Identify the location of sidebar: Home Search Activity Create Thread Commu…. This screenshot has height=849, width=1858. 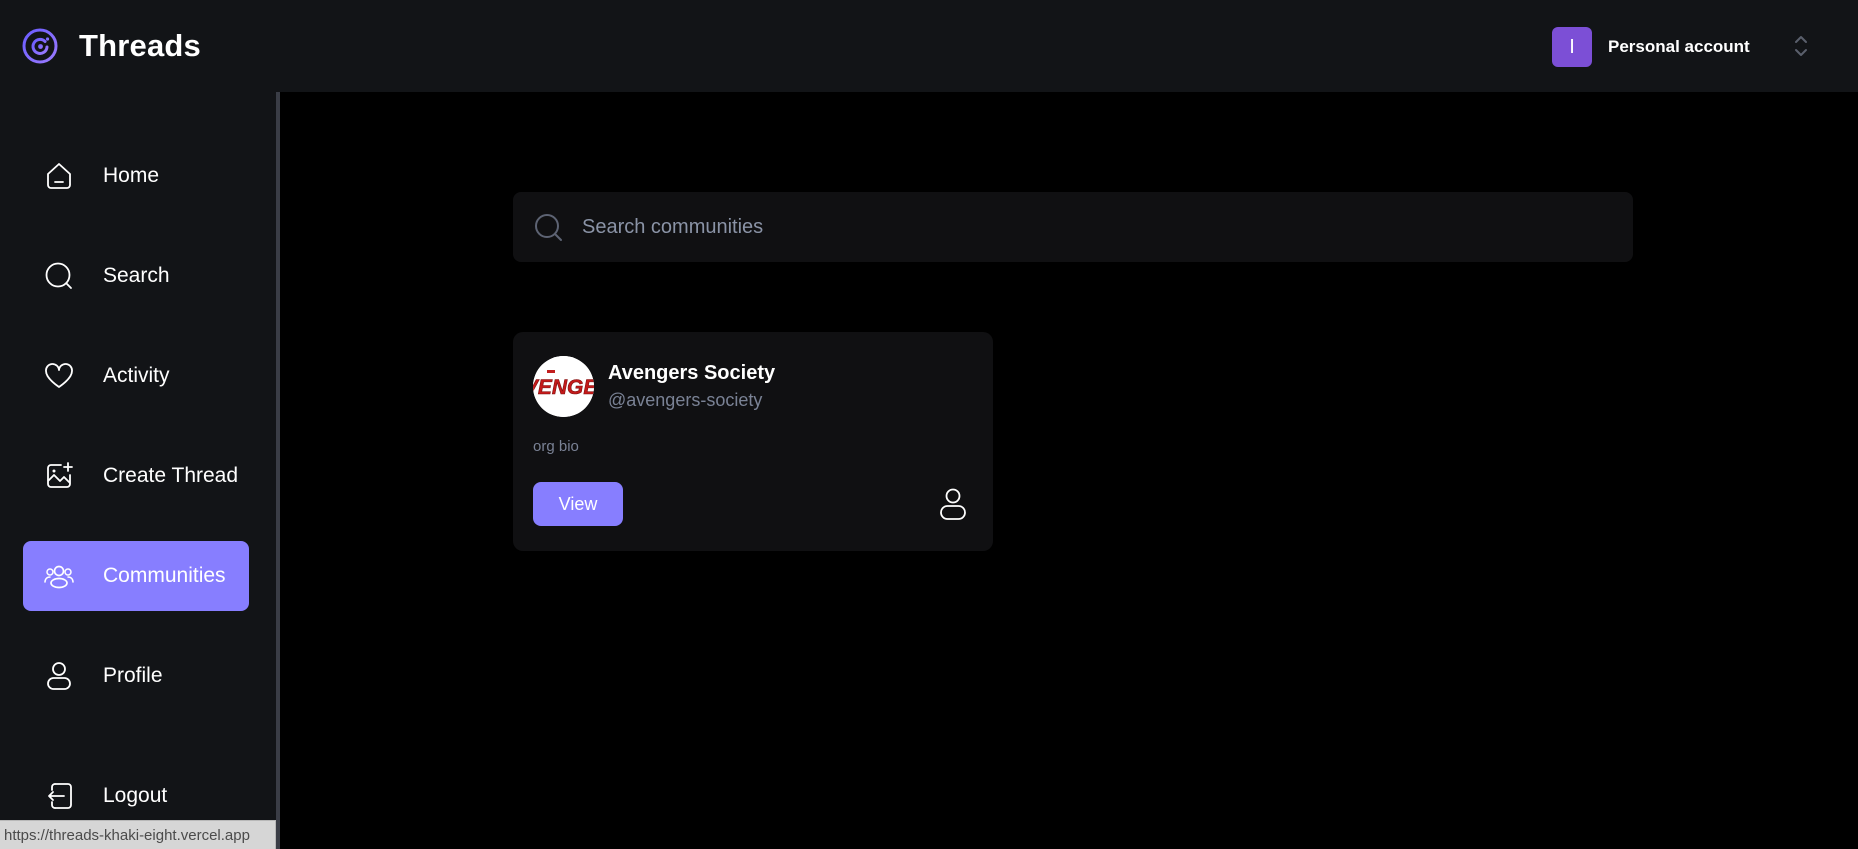
(140, 470).